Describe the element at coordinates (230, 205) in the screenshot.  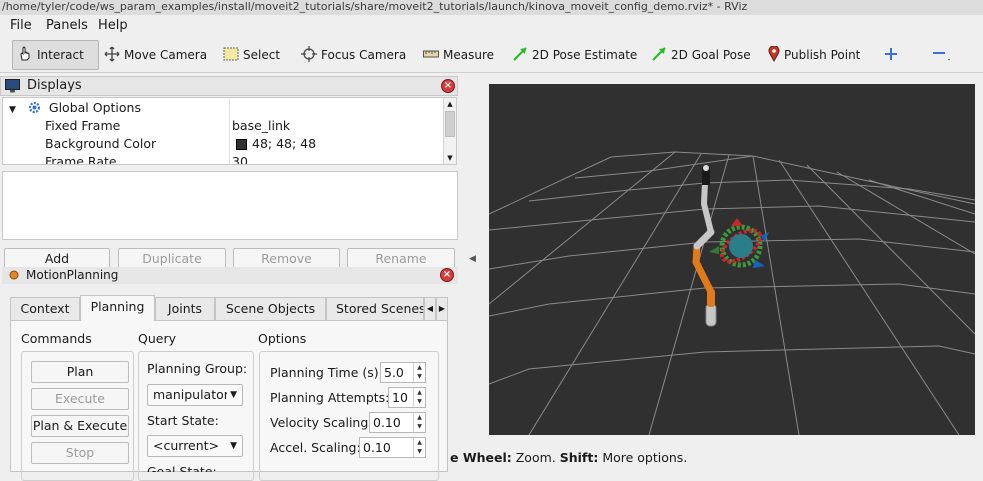
I see `display-description-box` at that location.